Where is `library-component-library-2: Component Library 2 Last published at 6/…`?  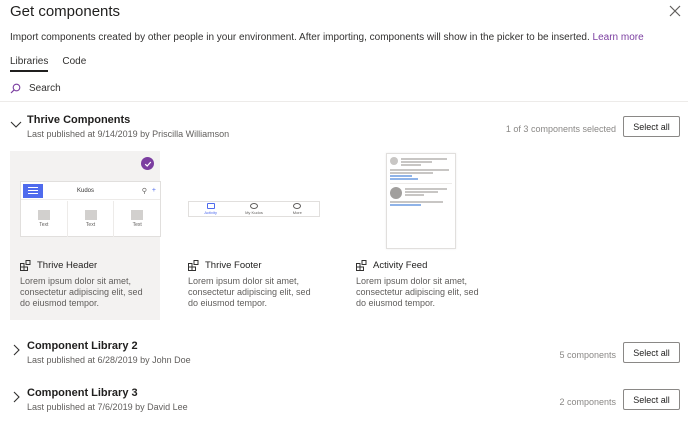
library-component-library-2: Component Library 2 Last published at 6/… is located at coordinates (345, 355).